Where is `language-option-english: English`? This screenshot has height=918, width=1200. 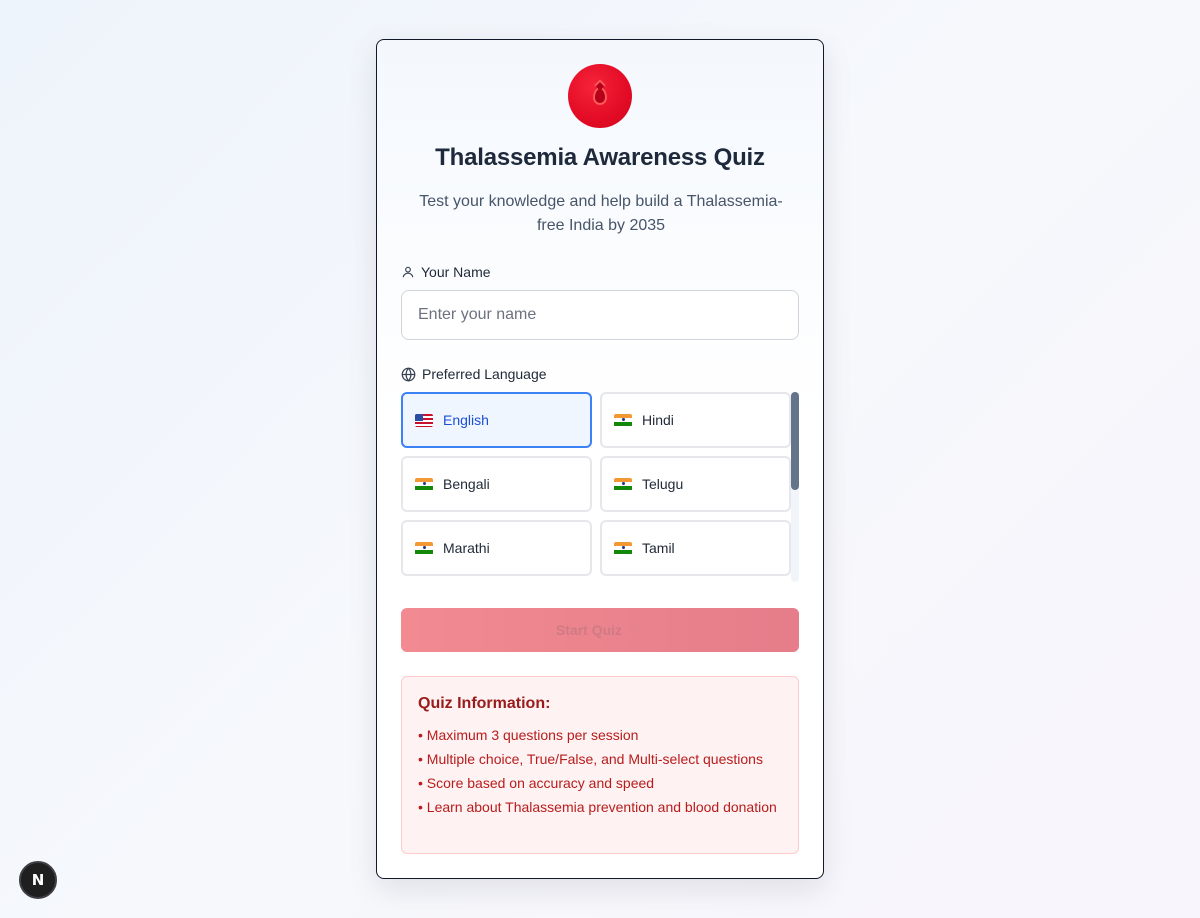
language-option-english: English is located at coordinates (496, 420).